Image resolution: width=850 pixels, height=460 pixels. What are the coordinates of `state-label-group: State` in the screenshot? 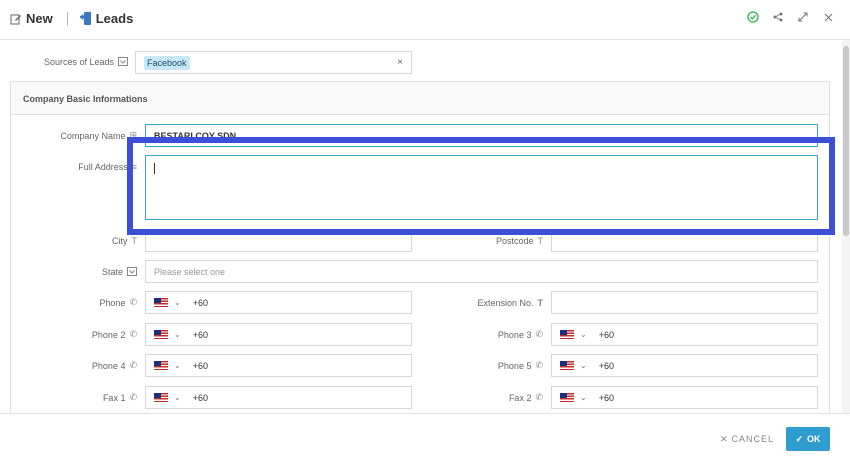 It's located at (78, 271).